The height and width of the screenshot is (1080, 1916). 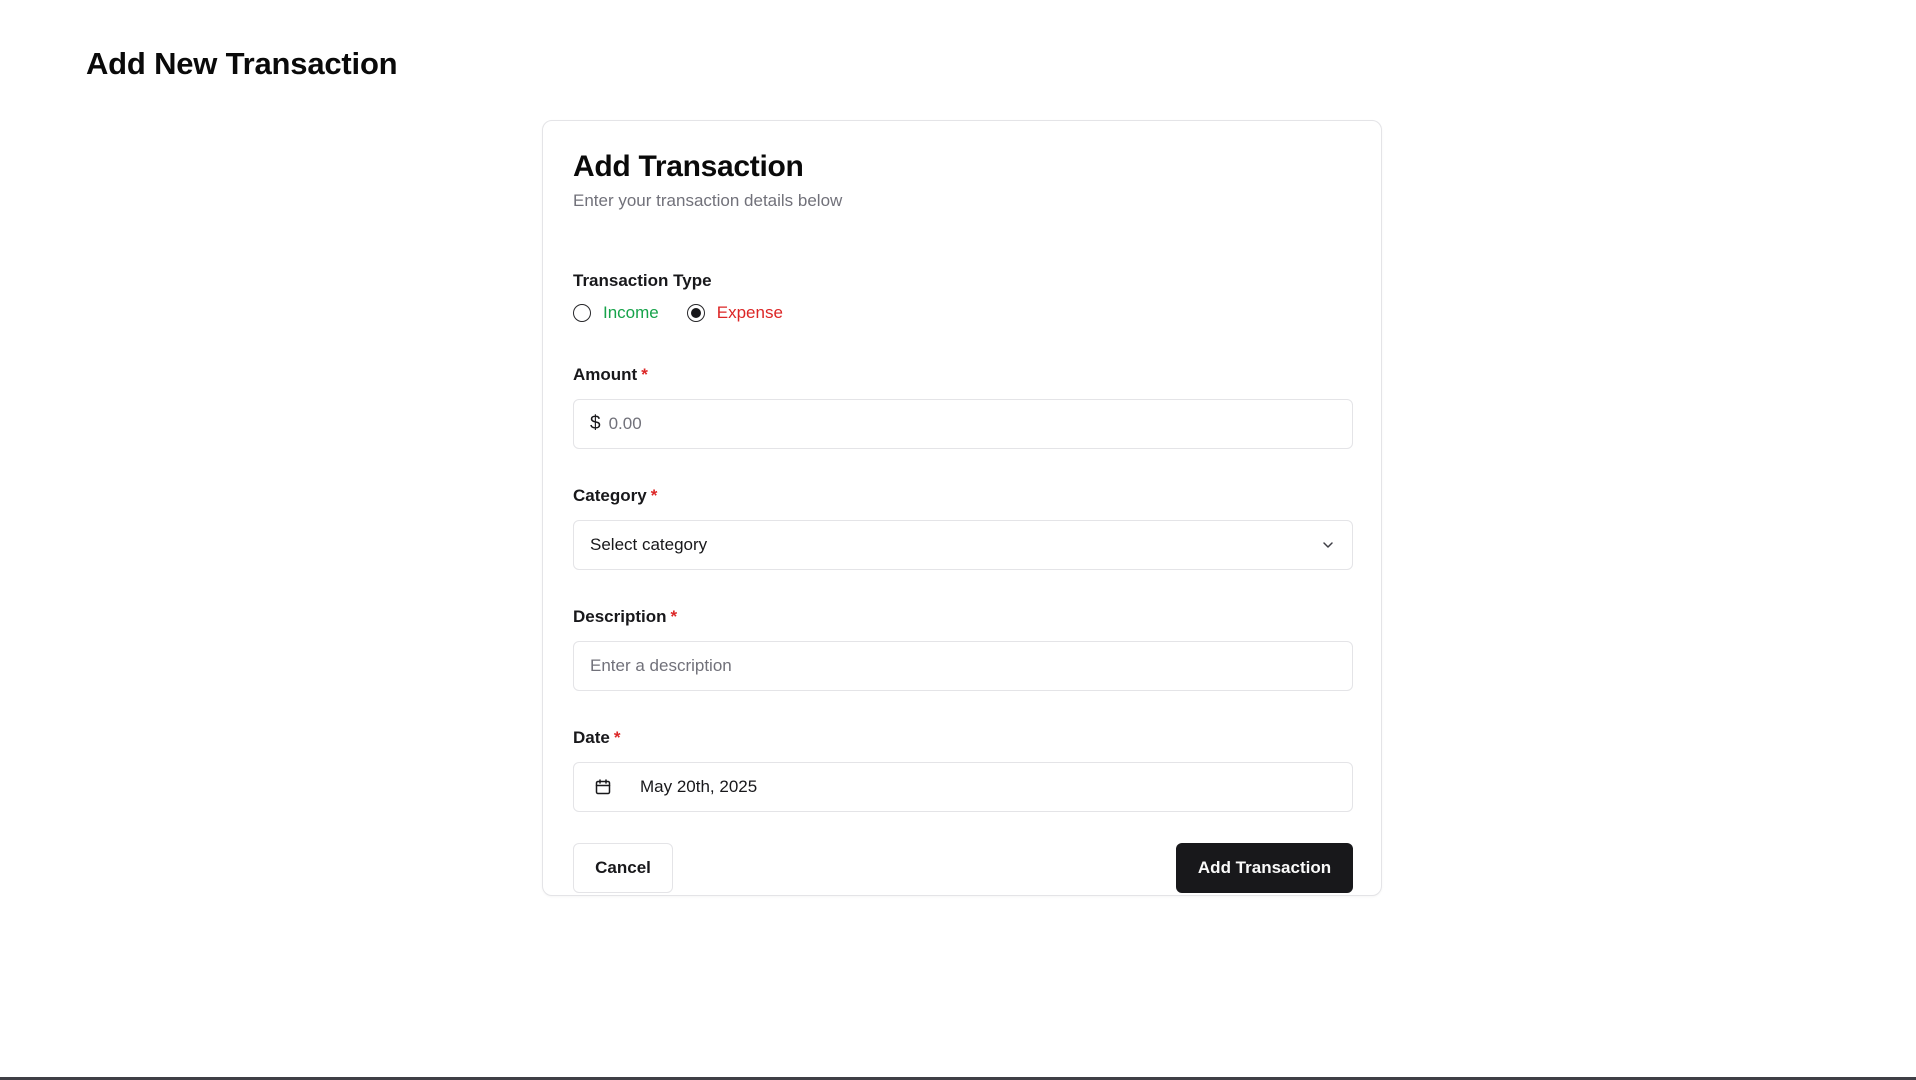 What do you see at coordinates (963, 496) in the screenshot?
I see `category-label: Category *` at bounding box center [963, 496].